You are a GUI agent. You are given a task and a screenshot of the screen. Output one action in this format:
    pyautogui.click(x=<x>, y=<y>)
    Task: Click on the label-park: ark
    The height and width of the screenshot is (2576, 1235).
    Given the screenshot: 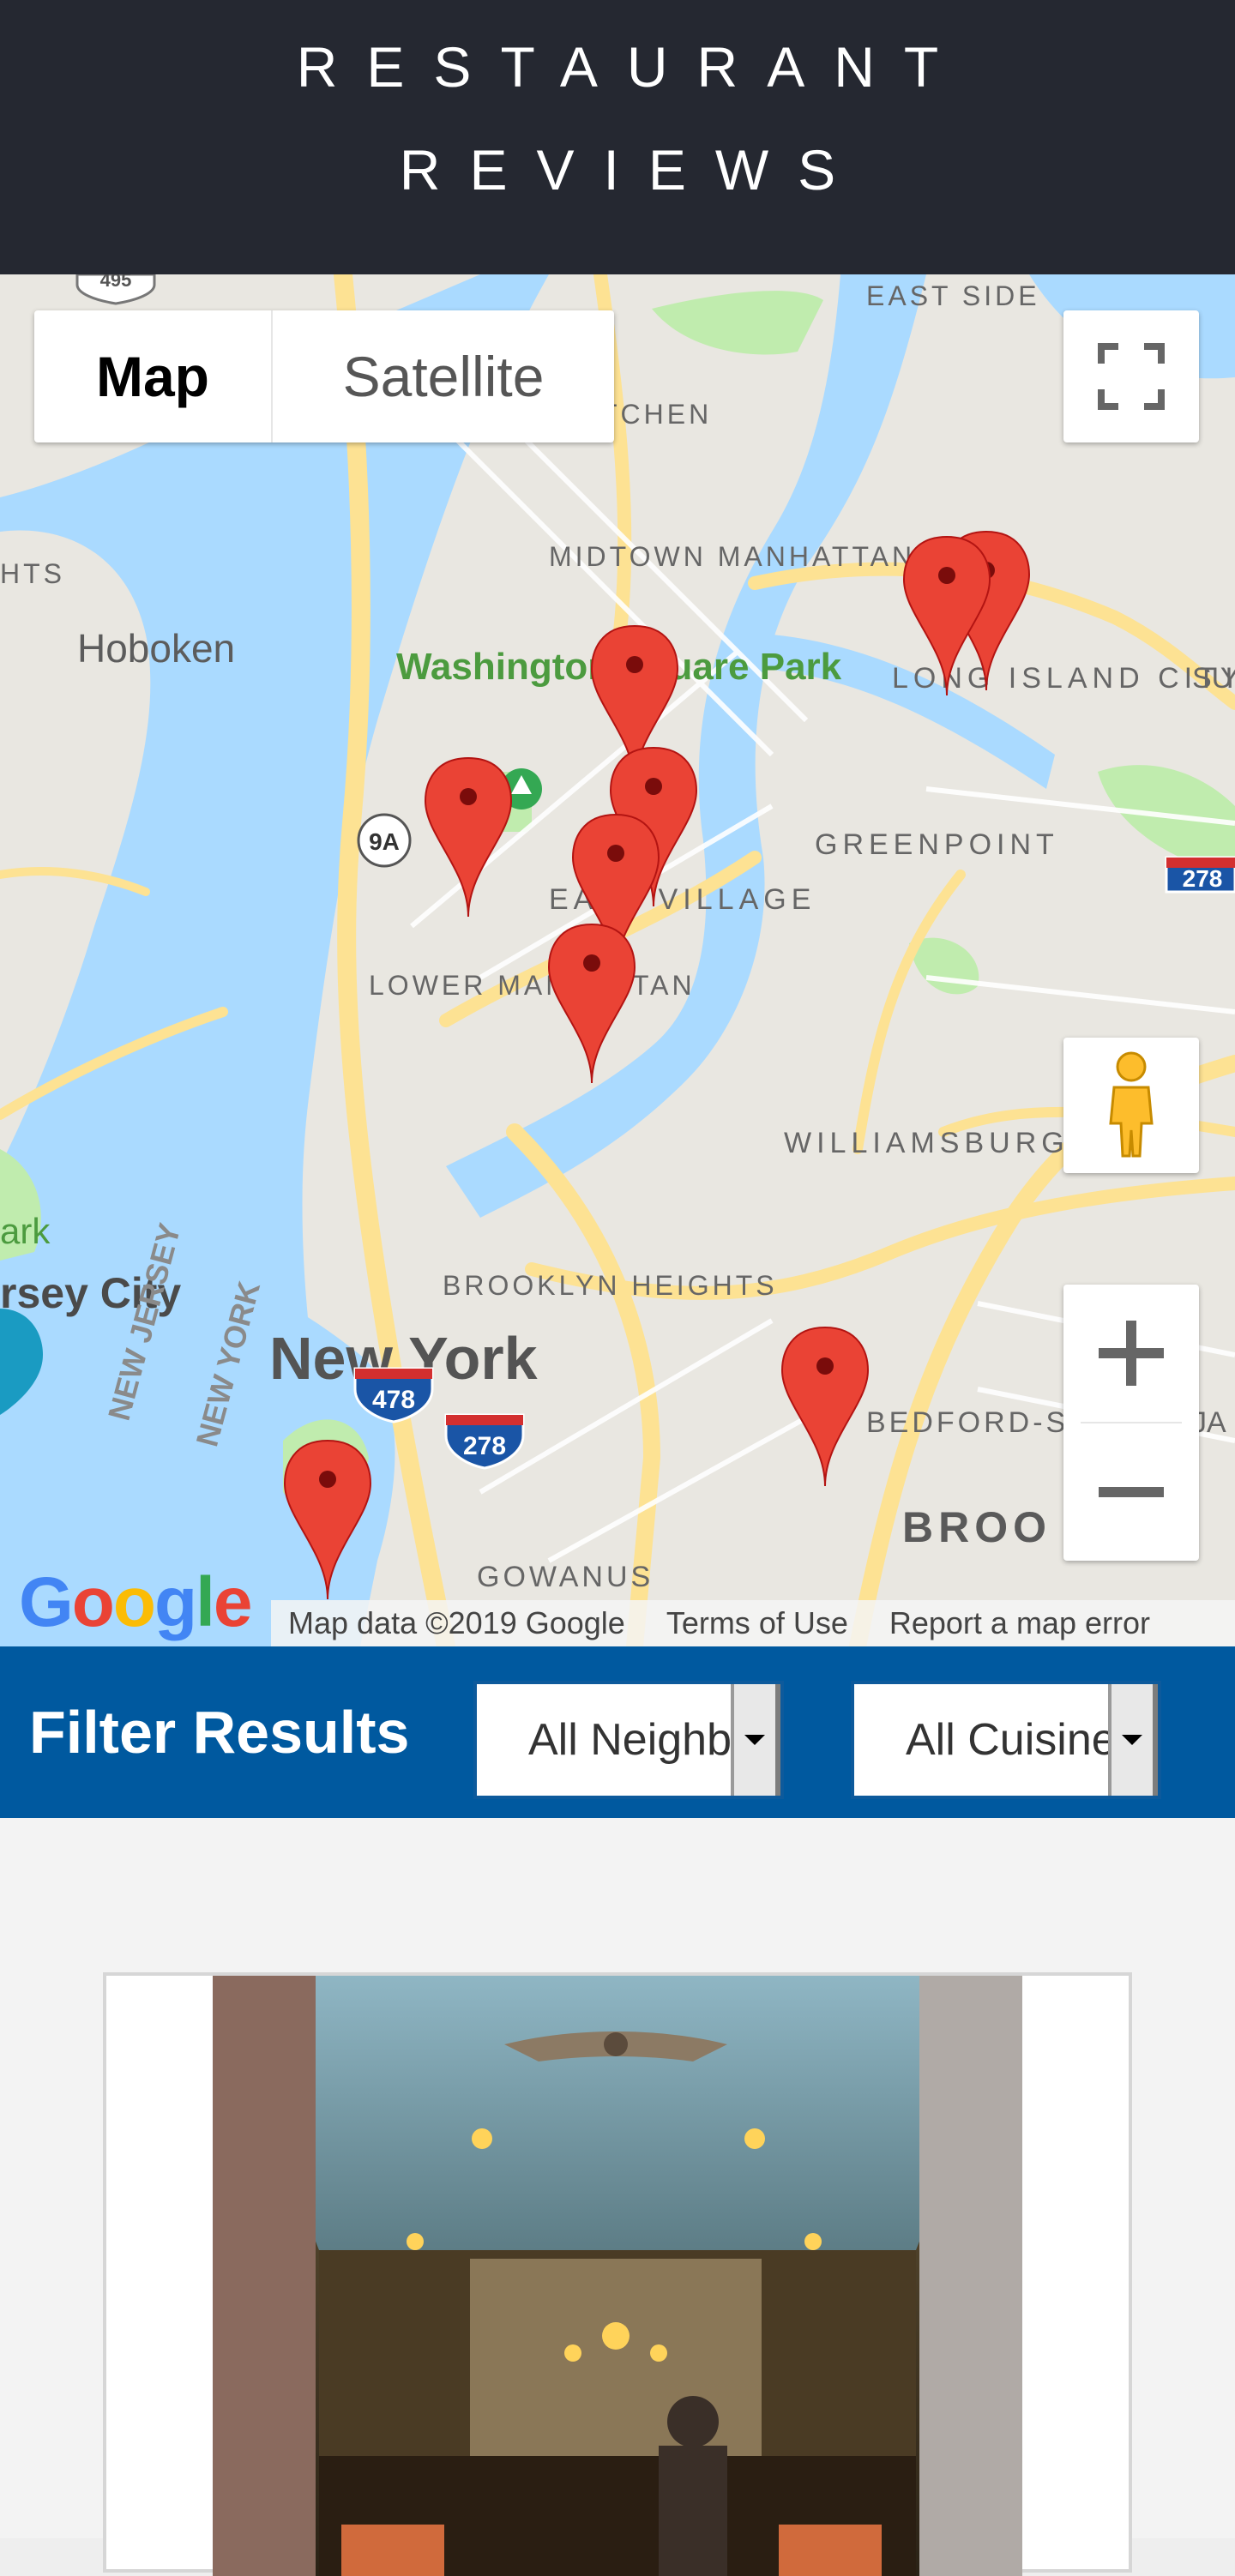 What is the action you would take?
    pyautogui.click(x=25, y=1231)
    